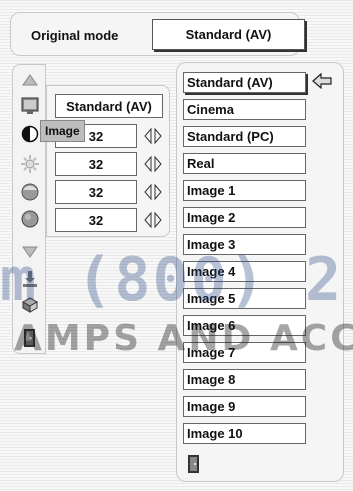  What do you see at coordinates (30, 80) in the screenshot?
I see `up-arrow-icon` at bounding box center [30, 80].